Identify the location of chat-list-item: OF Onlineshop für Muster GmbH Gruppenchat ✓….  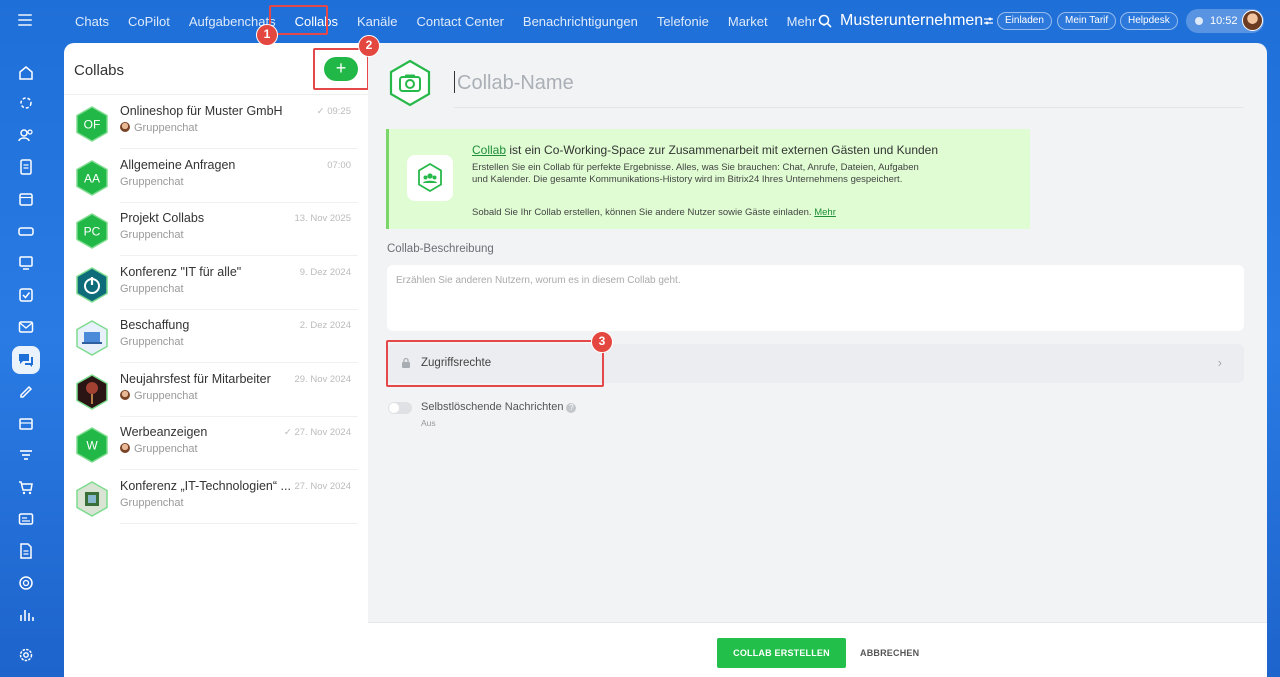
(216, 122).